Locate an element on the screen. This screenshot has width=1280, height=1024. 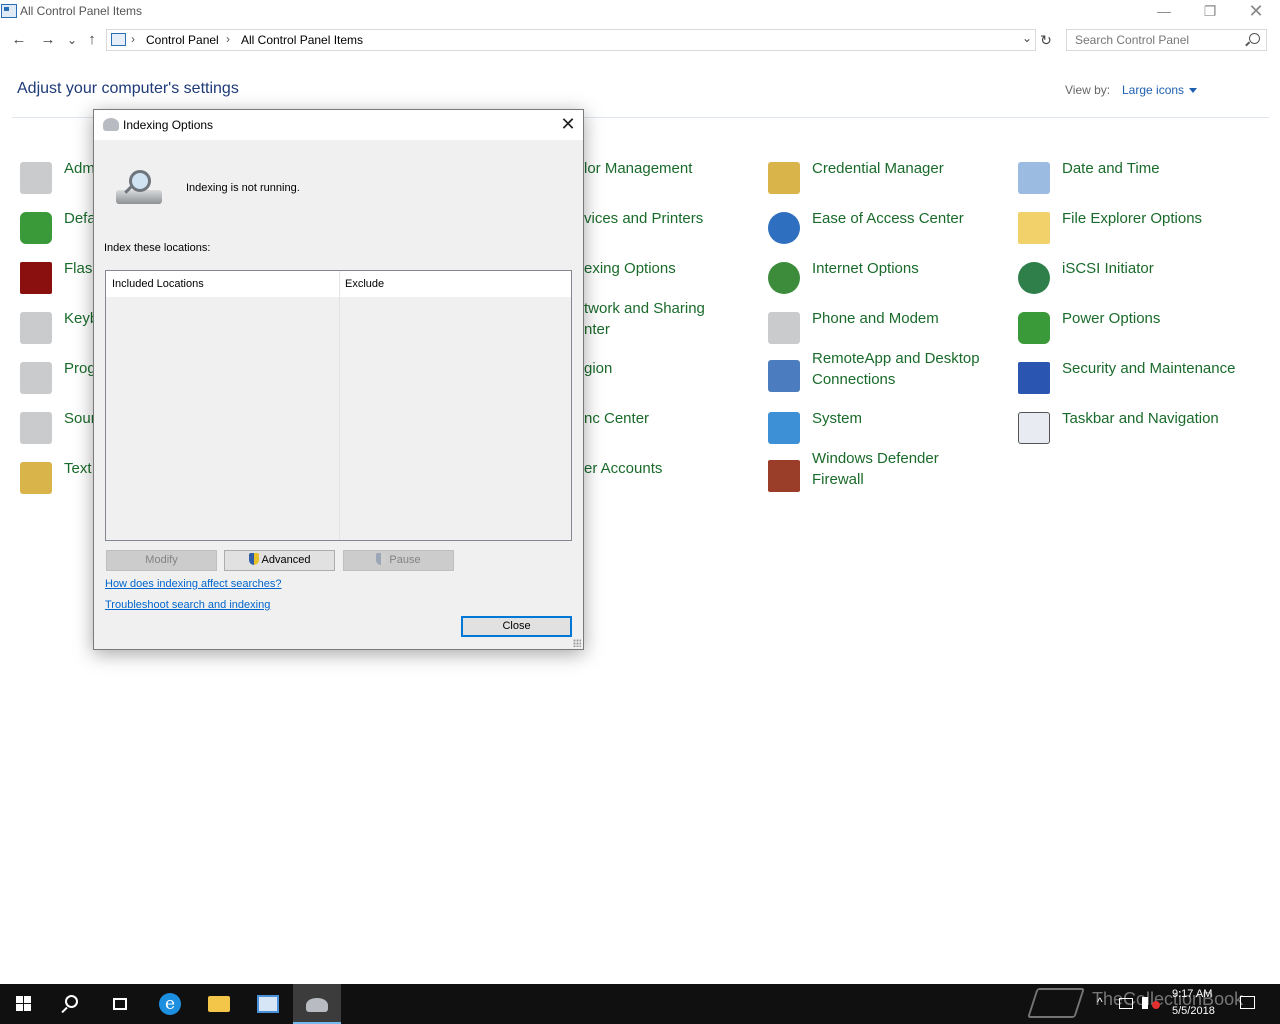
text-to-speech-icon is located at coordinates (36, 478).